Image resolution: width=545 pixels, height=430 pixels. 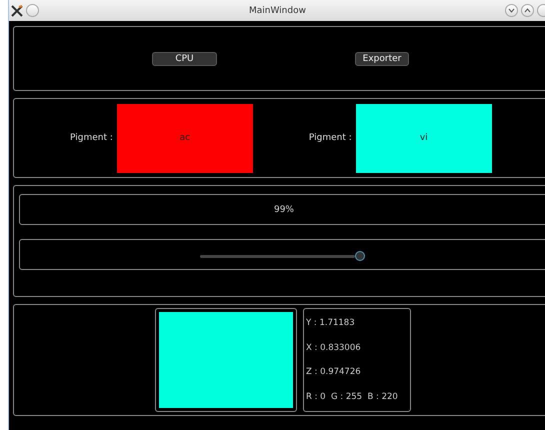 I want to click on pigment-swatch: vi, so click(x=424, y=138).